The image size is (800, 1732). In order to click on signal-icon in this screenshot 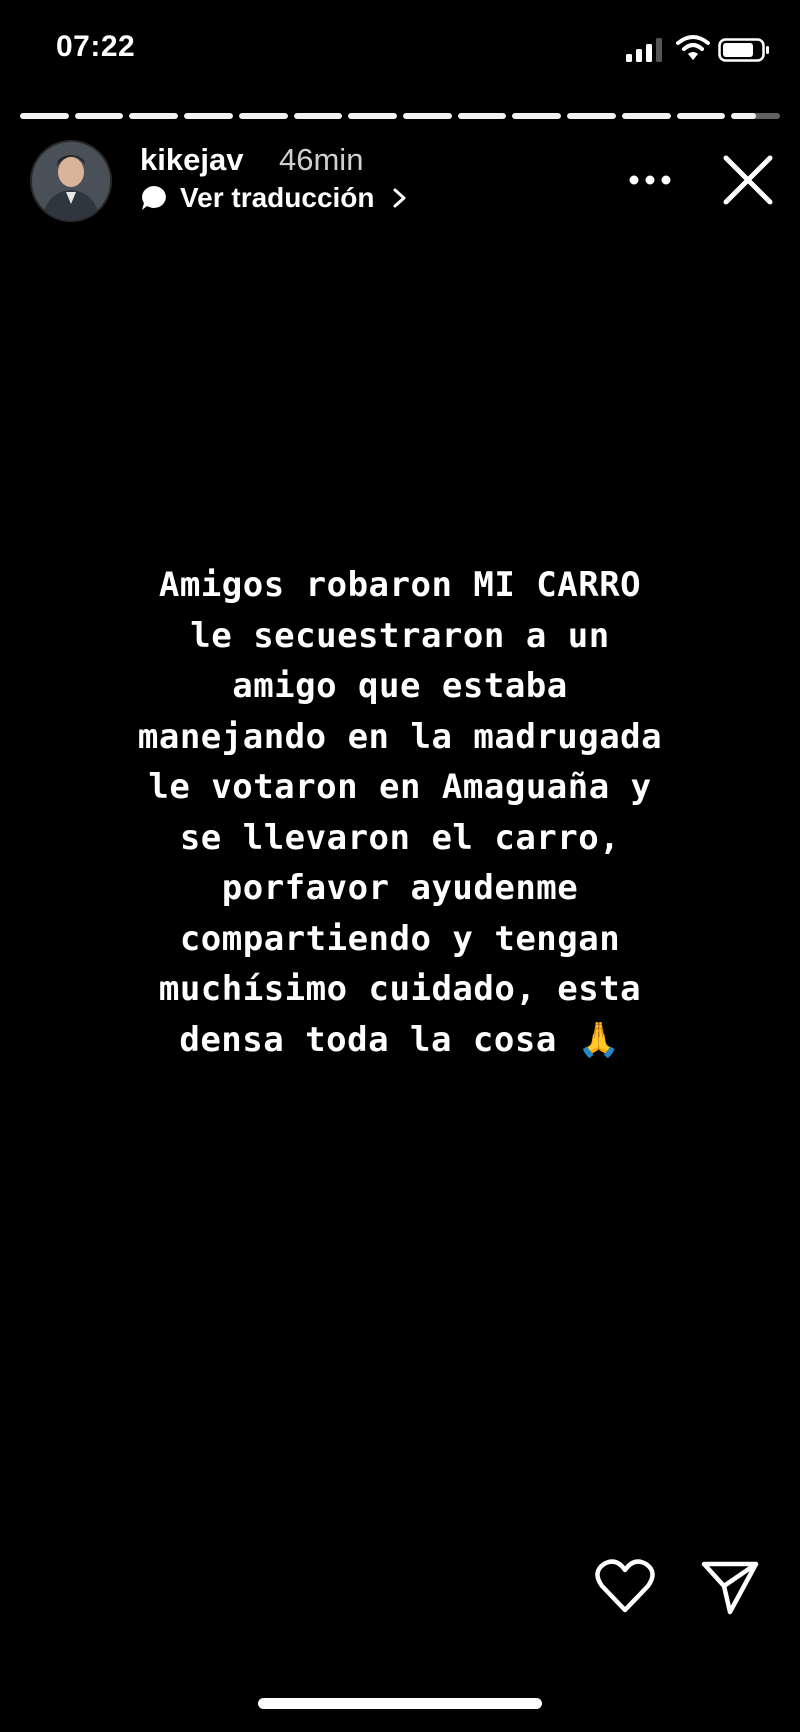, I will do `click(644, 50)`.